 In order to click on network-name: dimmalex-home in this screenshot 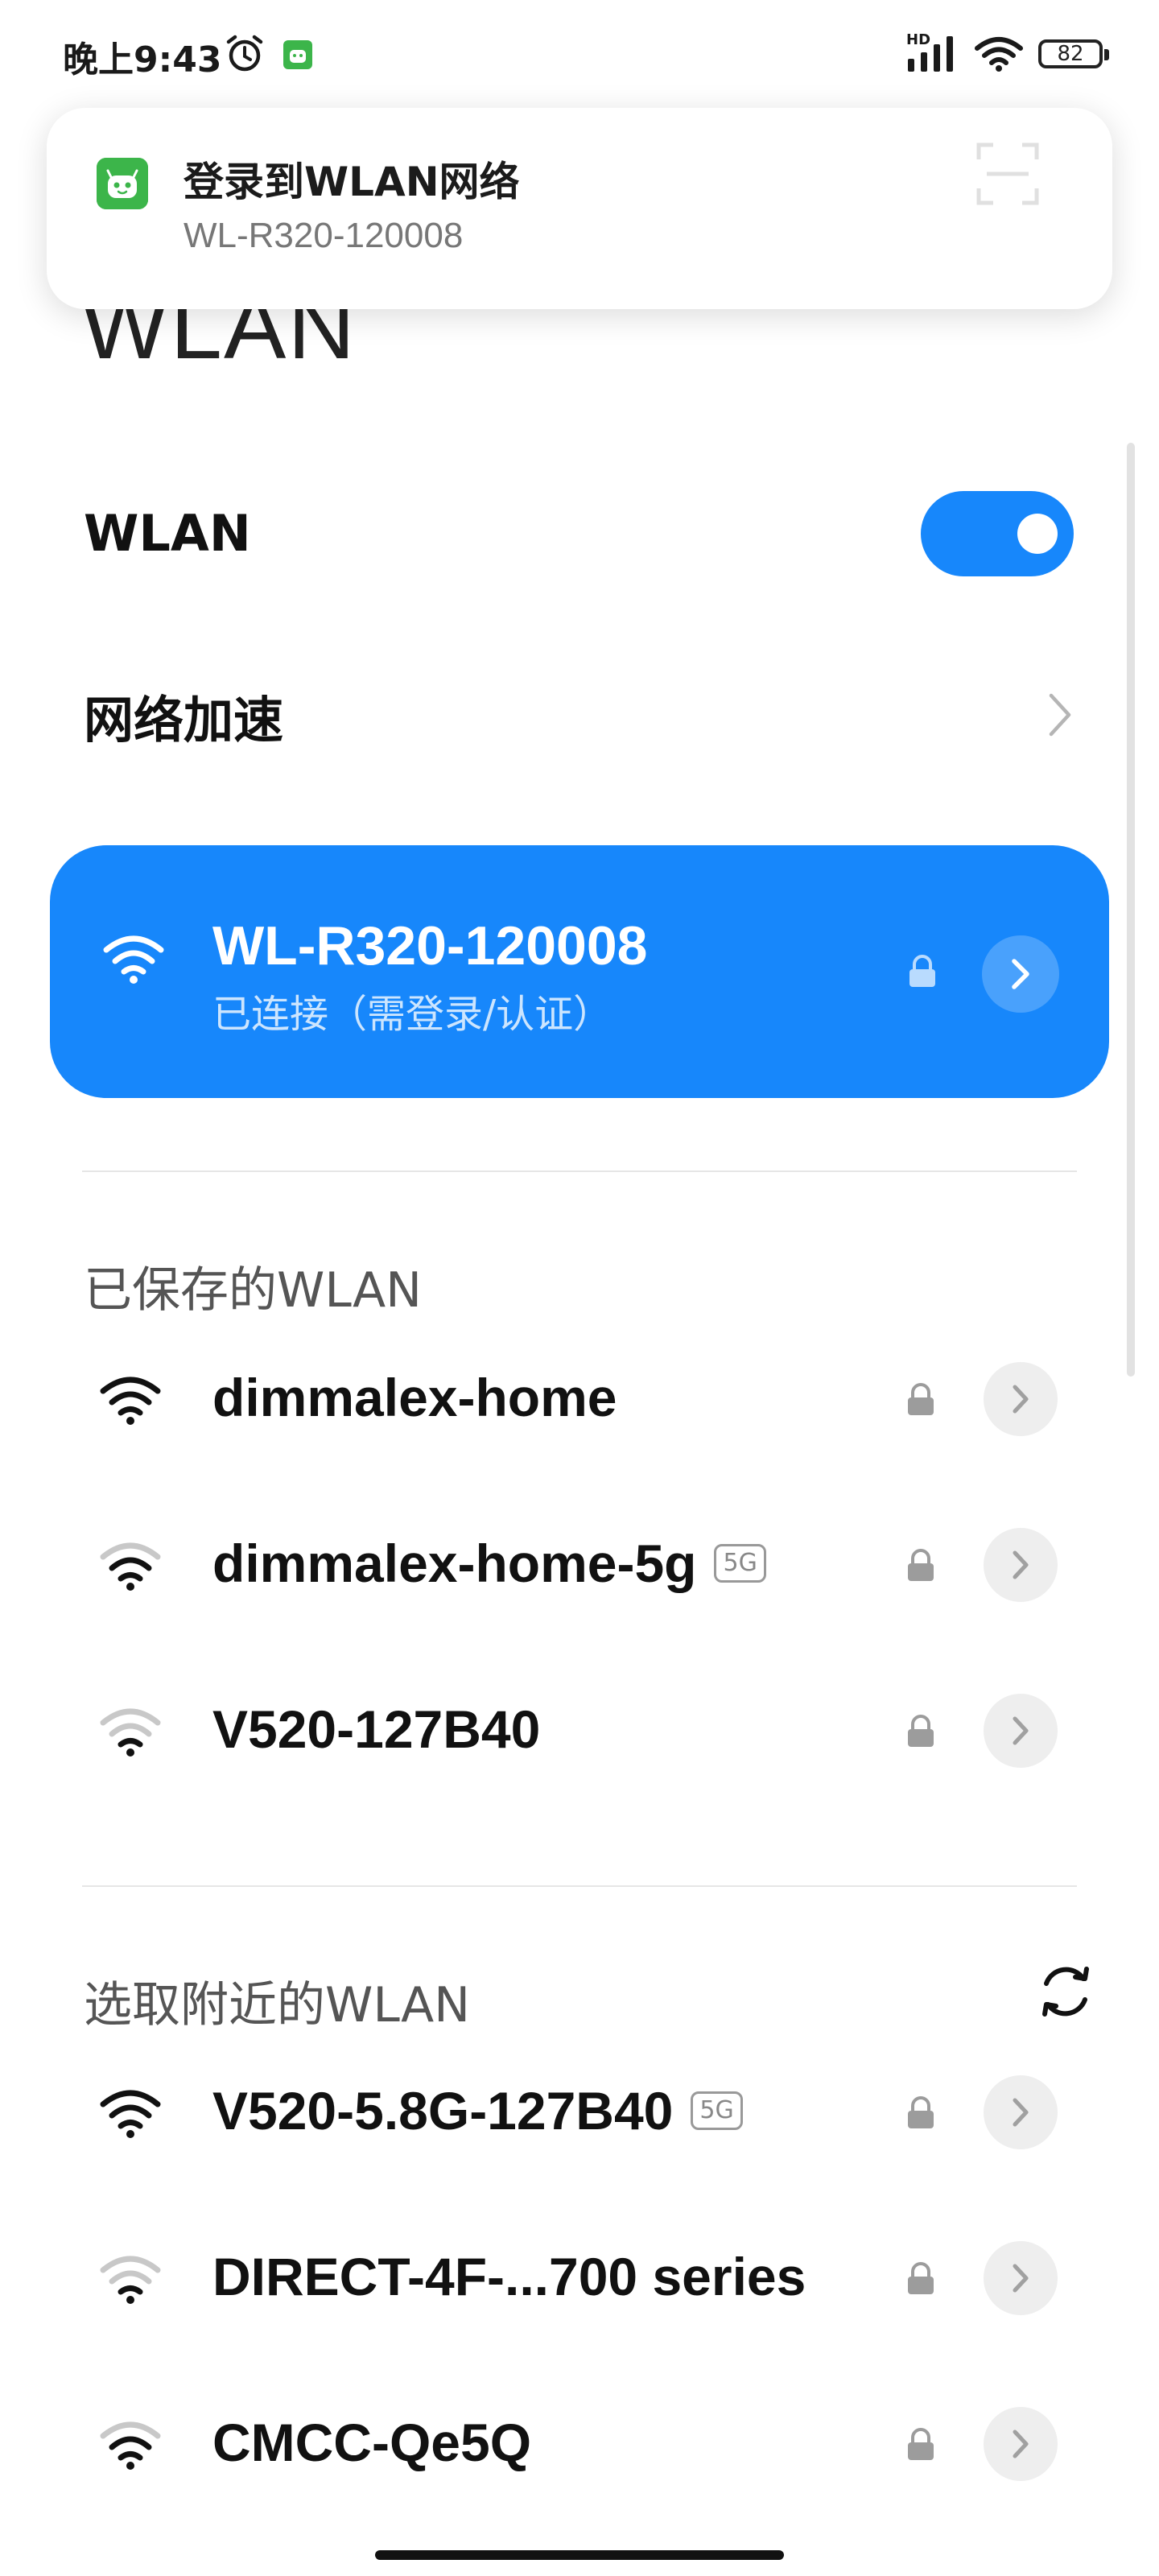, I will do `click(414, 1397)`.